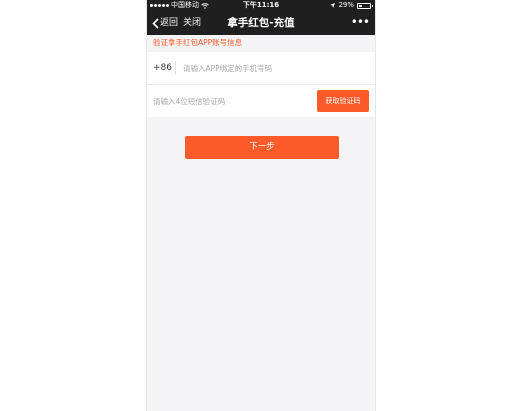 Image resolution: width=522 pixels, height=411 pixels. Describe the element at coordinates (175, 68) in the screenshot. I see `divider` at that location.